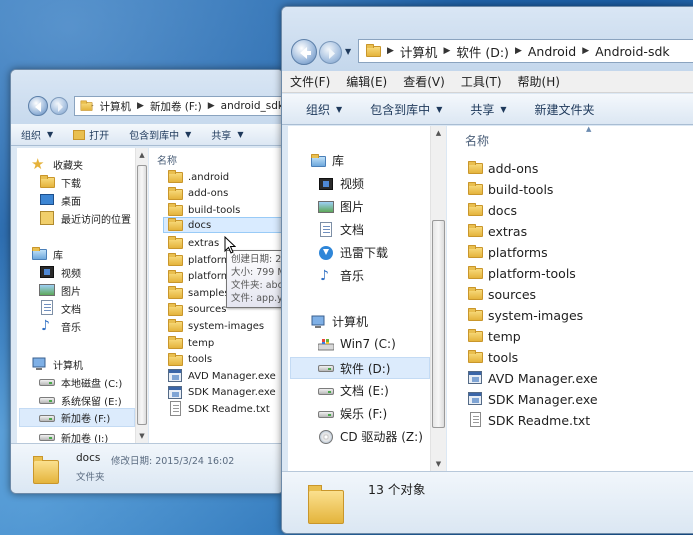  Describe the element at coordinates (507, 252) in the screenshot. I see `file-item: platforms` at that location.